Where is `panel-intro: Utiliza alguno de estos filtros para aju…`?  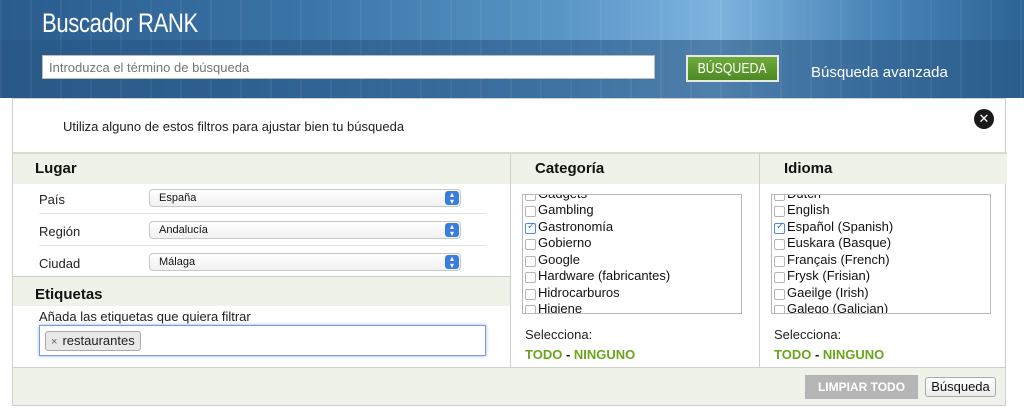
panel-intro: Utiliza alguno de estos filtros para aju… is located at coordinates (234, 126).